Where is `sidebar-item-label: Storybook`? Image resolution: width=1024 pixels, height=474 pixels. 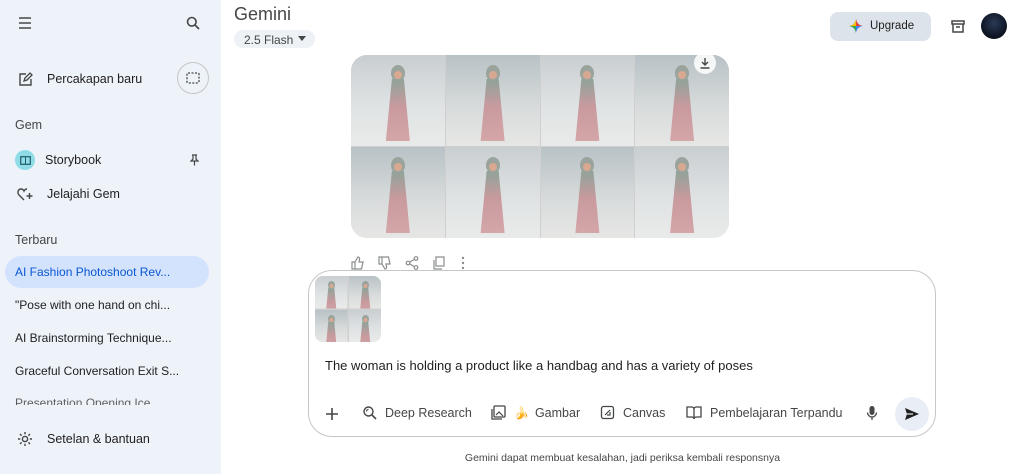 sidebar-item-label: Storybook is located at coordinates (73, 160).